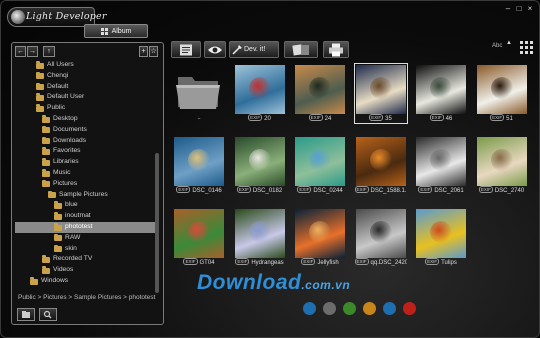  I want to click on thumbnail-caption: EXIF DSC_2740, so click(502, 190).